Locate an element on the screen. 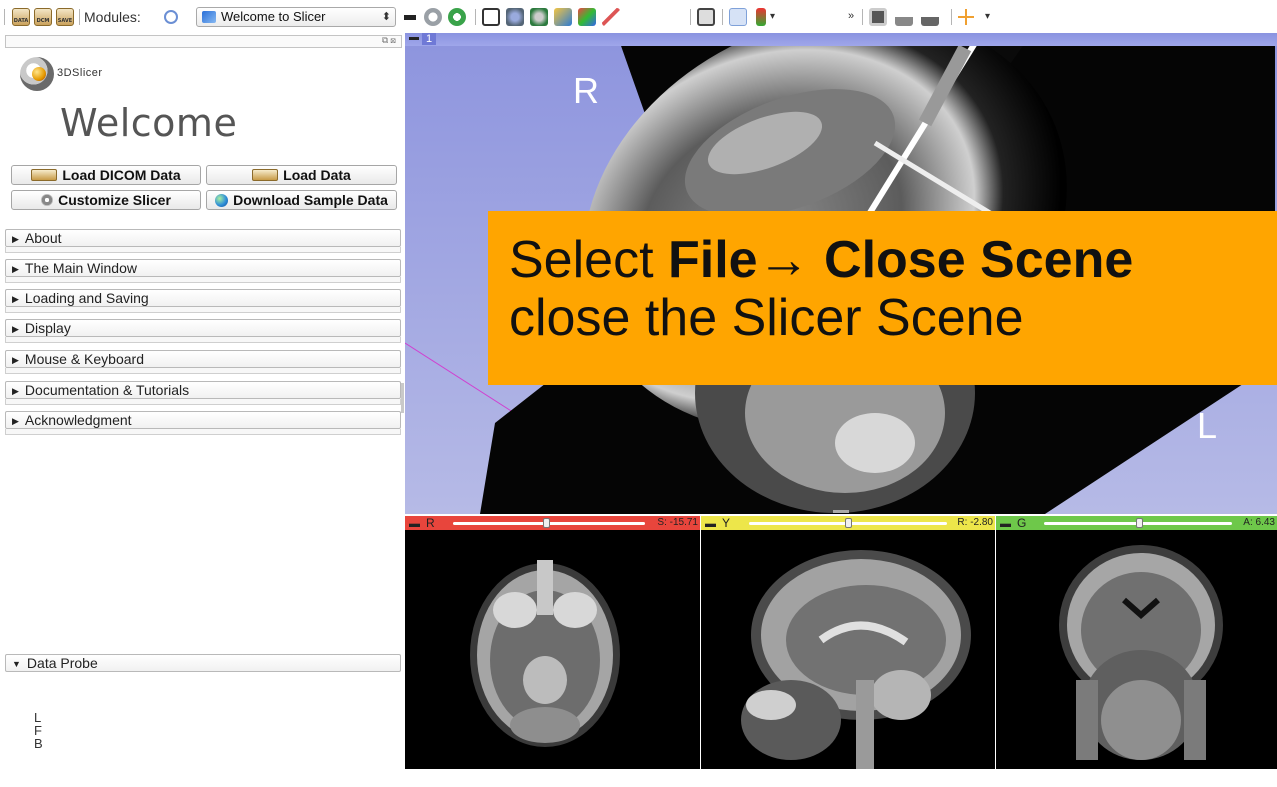 The height and width of the screenshot is (787, 1277). yellow-slider-knob is located at coordinates (848, 523).